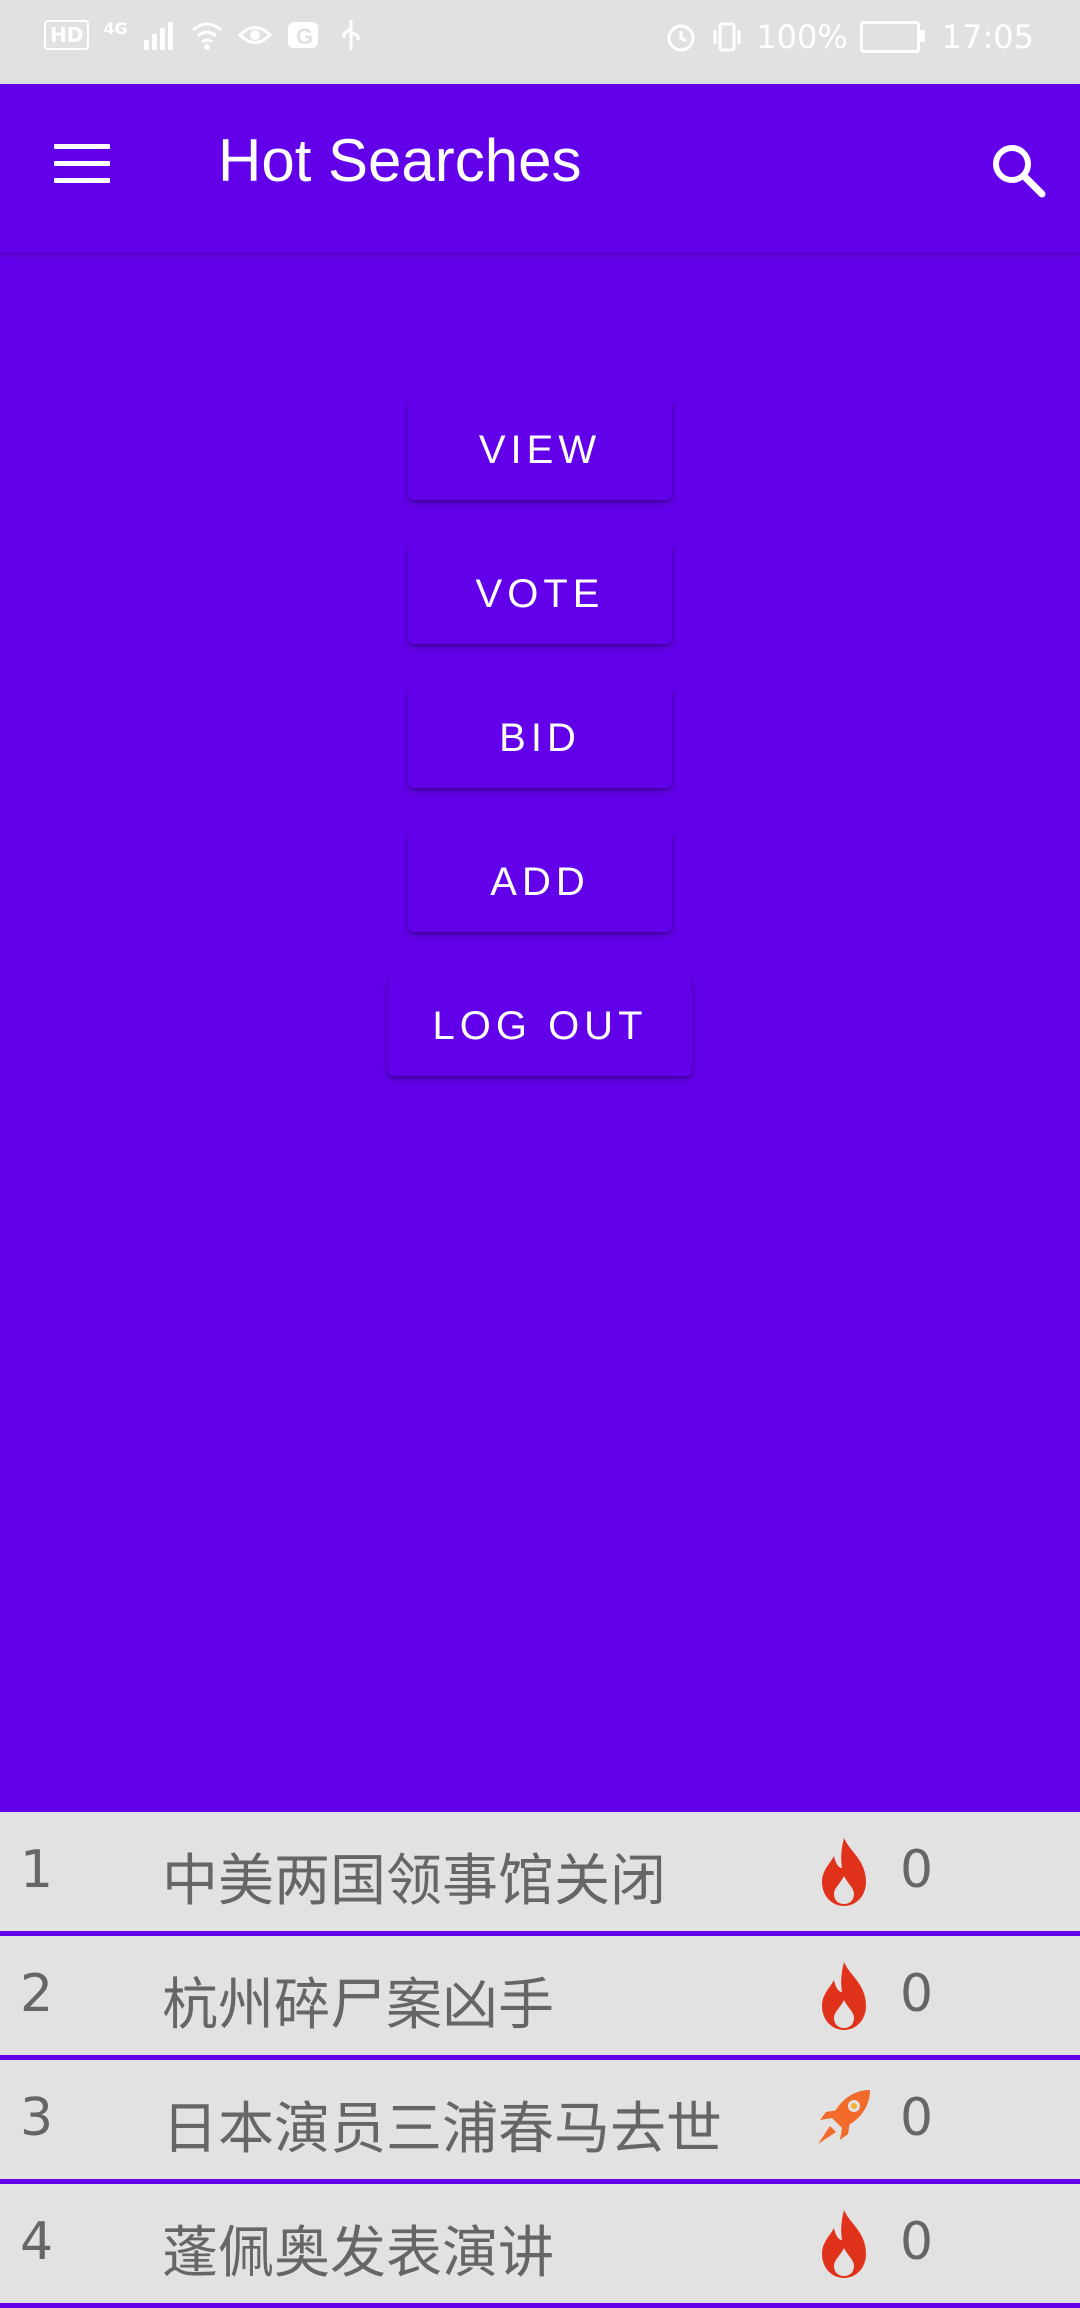 This screenshot has height=2308, width=1080. Describe the element at coordinates (540, 594) in the screenshot. I see `vote-button: VOTE` at that location.